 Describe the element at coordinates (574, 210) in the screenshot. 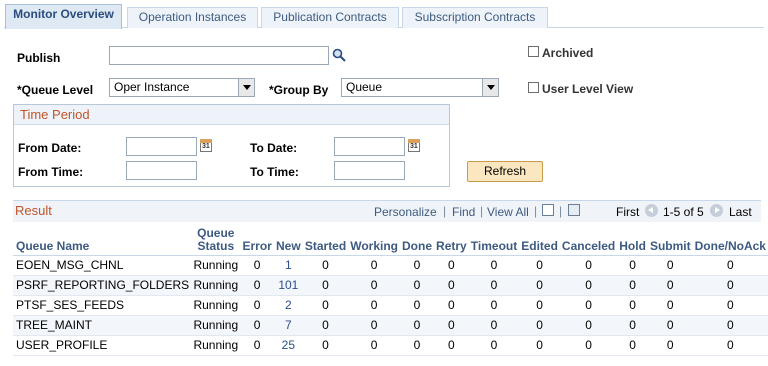

I see `download-grid-icon` at that location.